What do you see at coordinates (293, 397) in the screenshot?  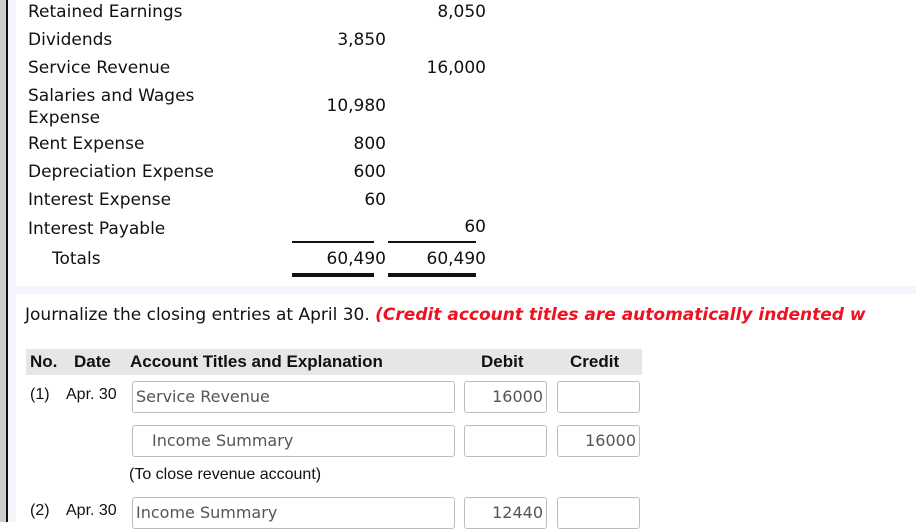 I see `account-title-input: Service Revenue` at bounding box center [293, 397].